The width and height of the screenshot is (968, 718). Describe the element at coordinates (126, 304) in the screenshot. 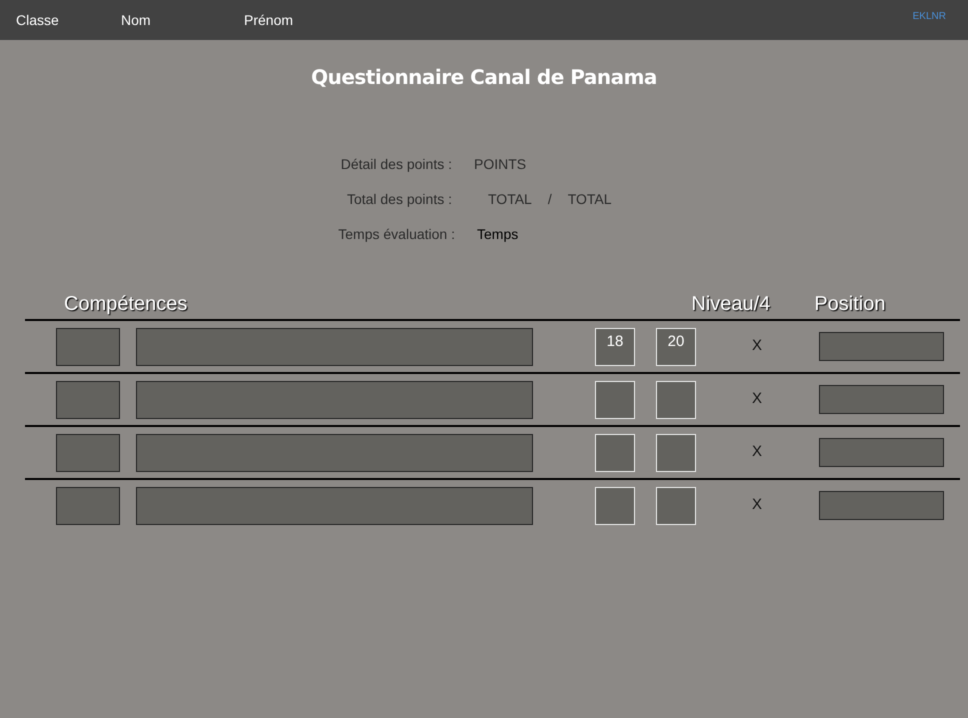

I see `column-header: Compétences` at that location.